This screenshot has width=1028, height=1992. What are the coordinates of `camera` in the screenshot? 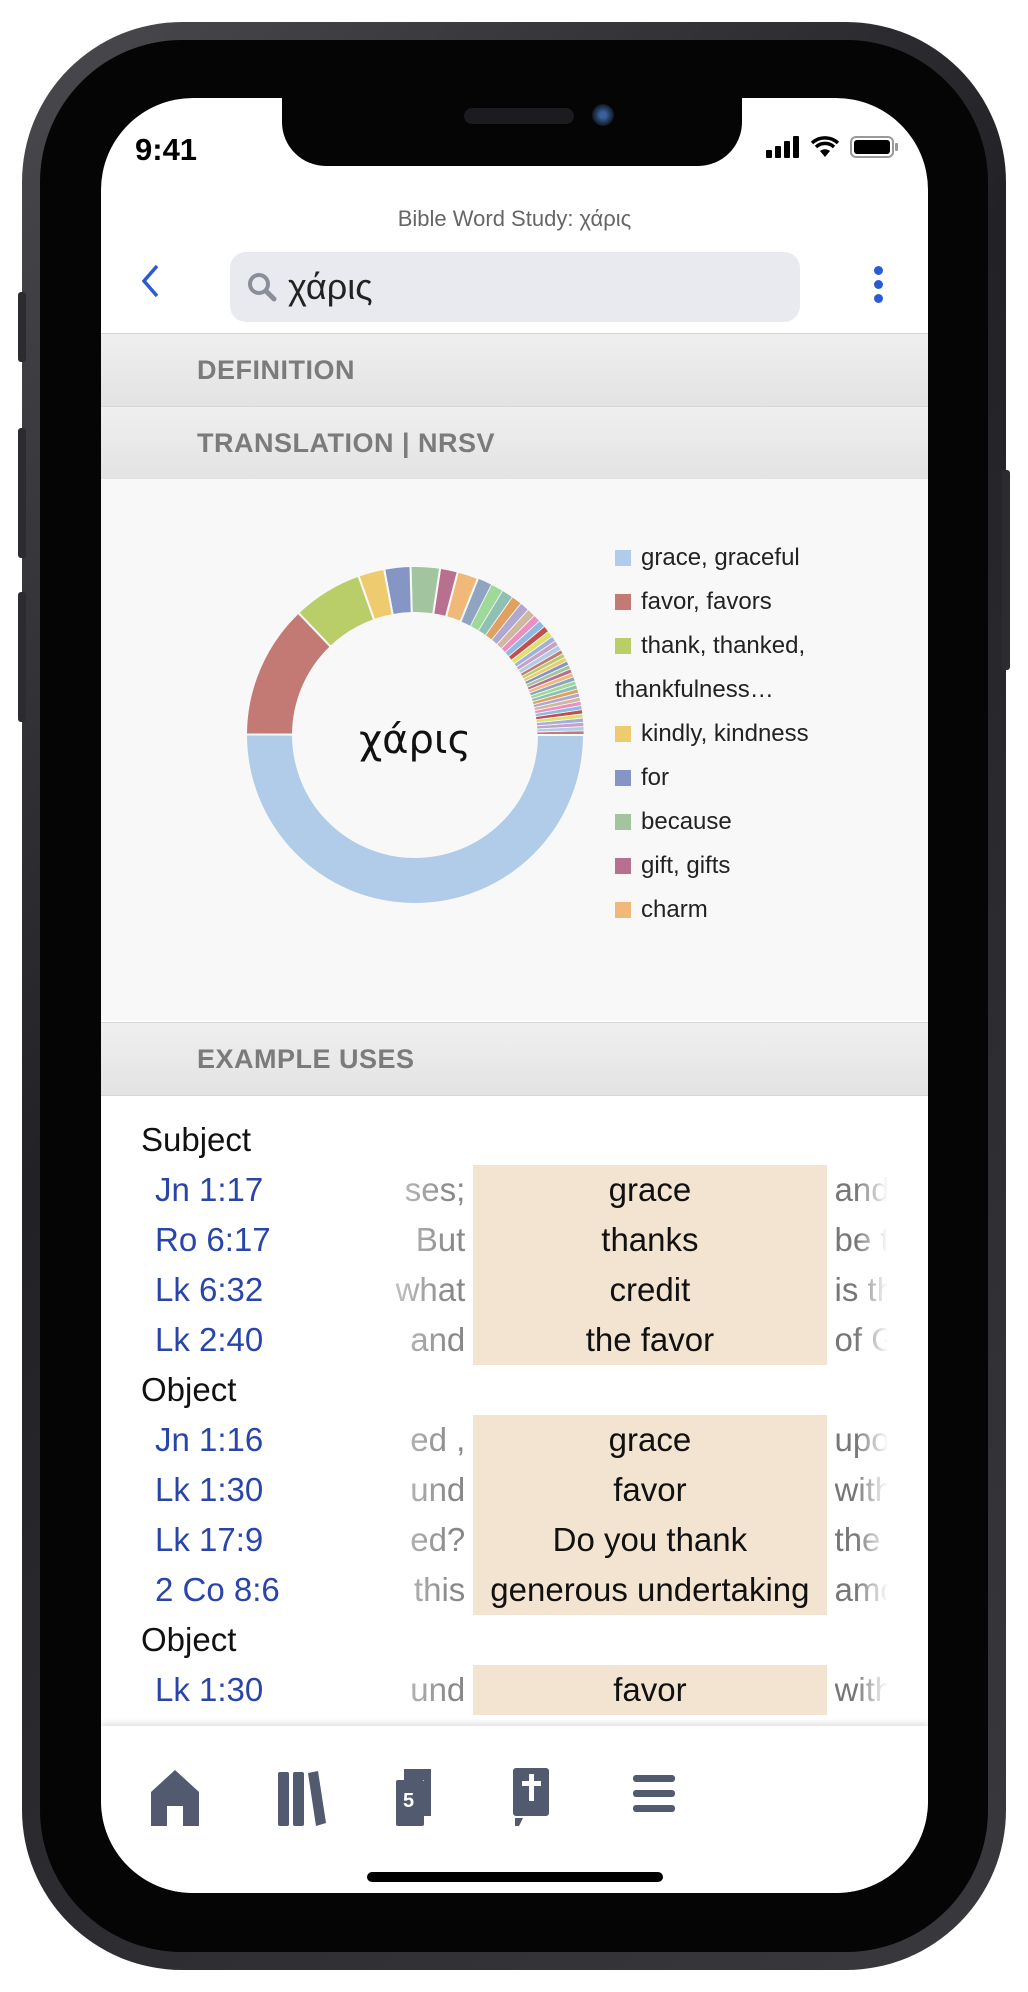 It's located at (603, 115).